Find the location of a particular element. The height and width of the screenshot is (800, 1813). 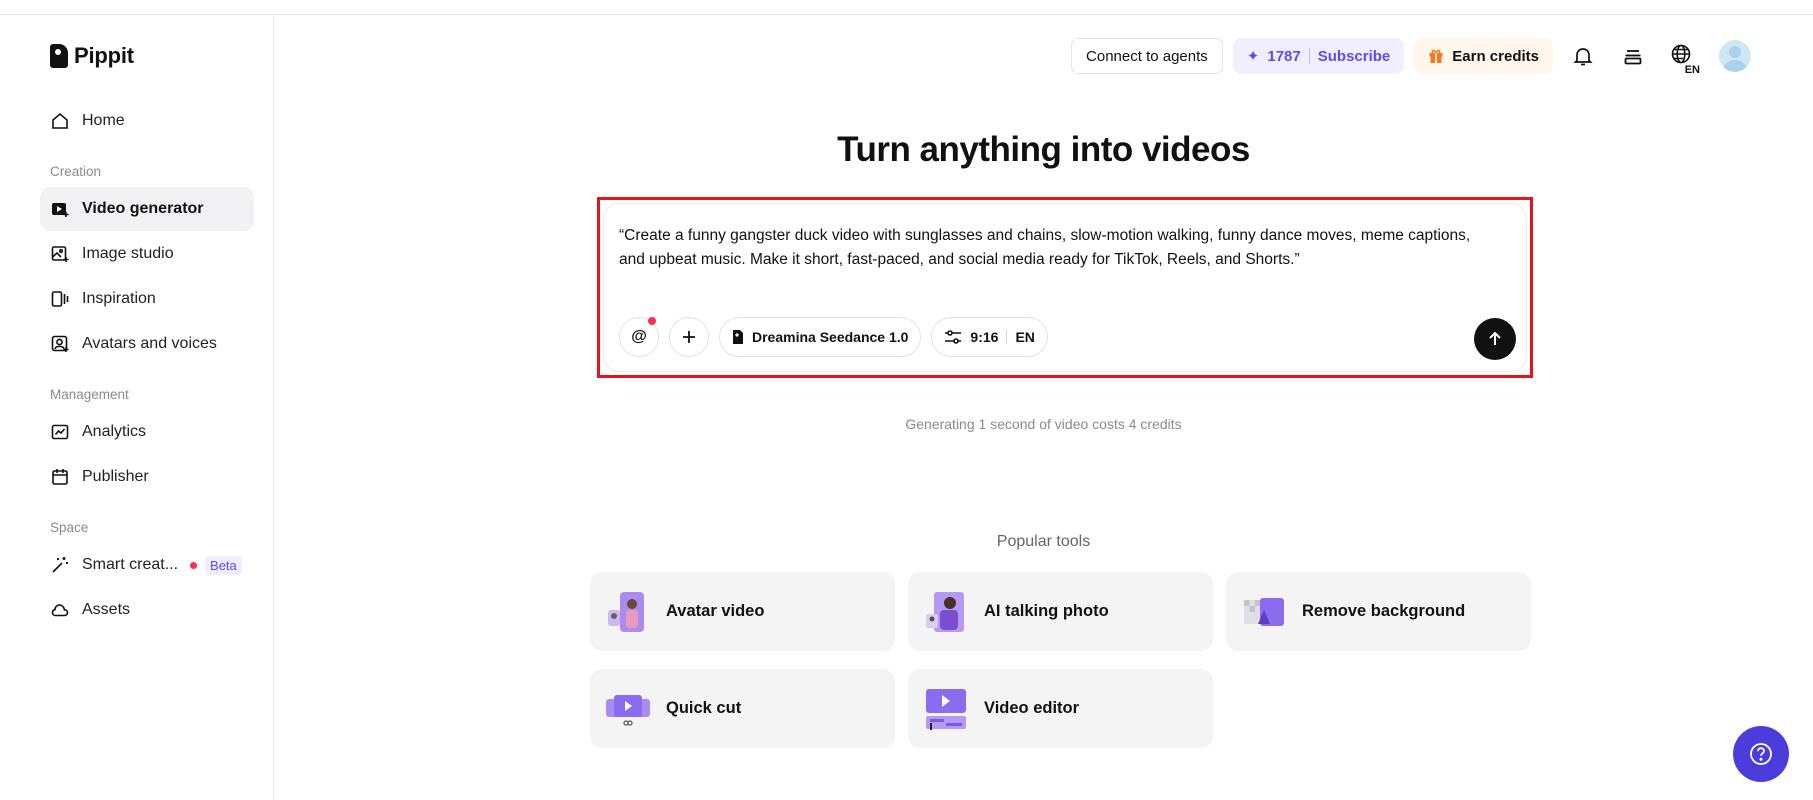

sidebar-item-inspiration: Inspiration is located at coordinates (147, 299).